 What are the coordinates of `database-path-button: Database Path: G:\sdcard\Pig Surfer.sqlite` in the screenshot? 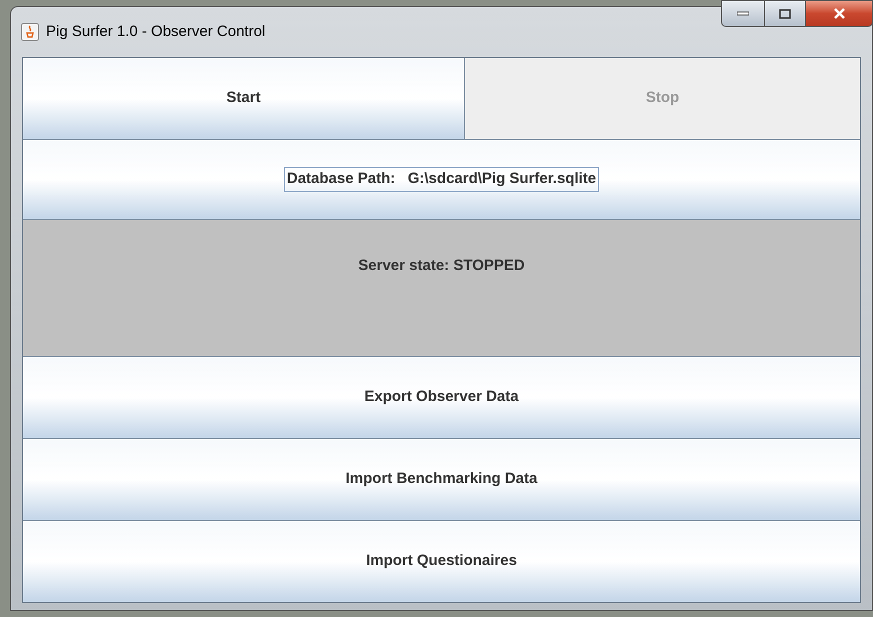 It's located at (442, 179).